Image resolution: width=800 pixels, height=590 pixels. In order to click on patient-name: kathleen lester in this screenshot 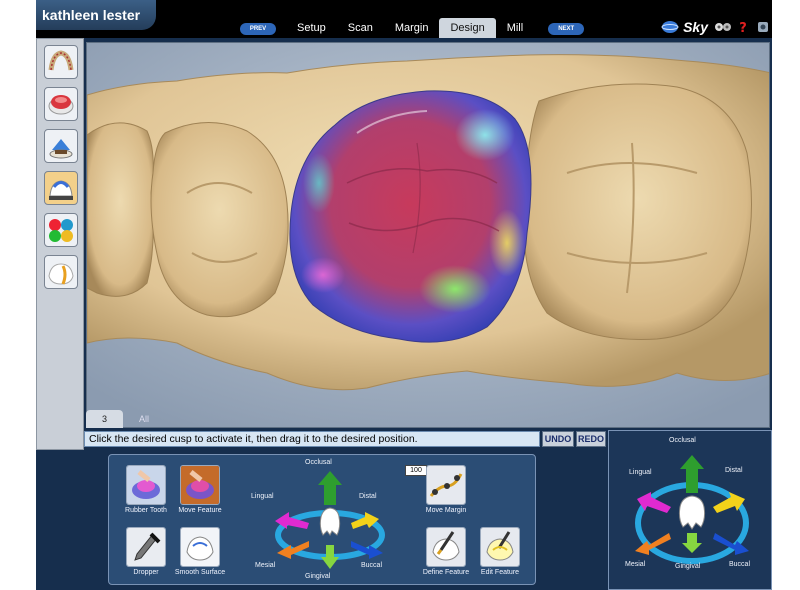, I will do `click(91, 15)`.